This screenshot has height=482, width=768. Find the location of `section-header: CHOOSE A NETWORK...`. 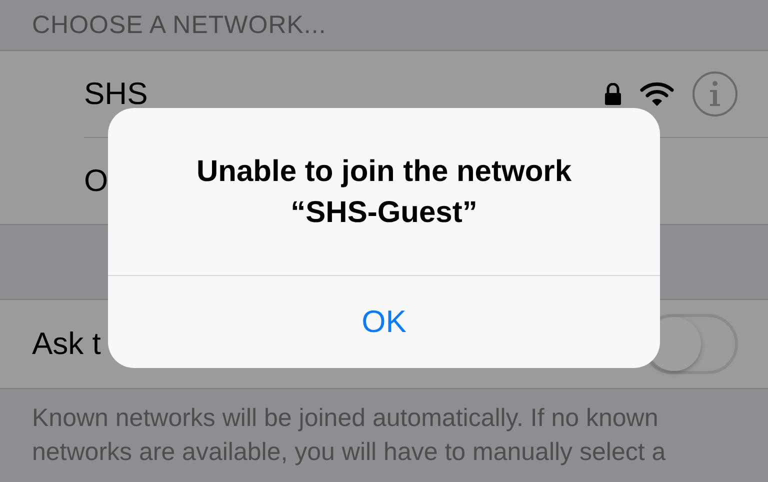

section-header: CHOOSE A NETWORK... is located at coordinates (179, 25).